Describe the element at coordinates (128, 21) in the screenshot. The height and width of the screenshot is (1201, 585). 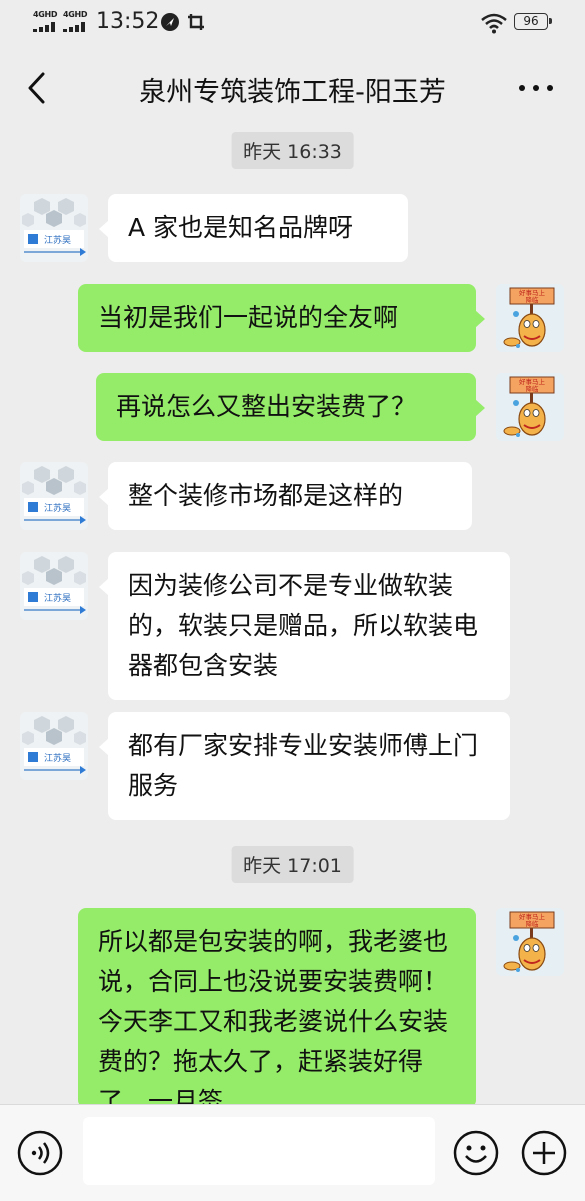
I see `status-time: 13:52` at that location.